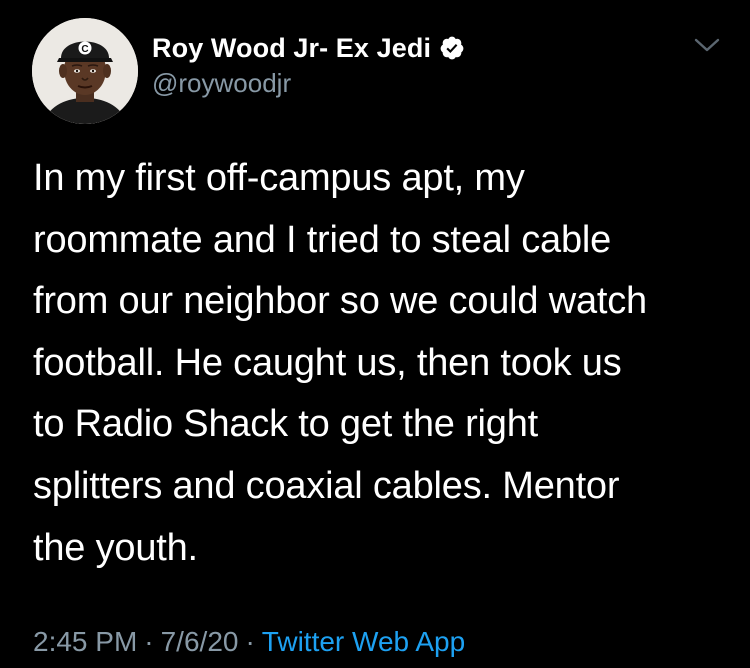 Image resolution: width=750 pixels, height=668 pixels. What do you see at coordinates (707, 45) in the screenshot?
I see `chevron-down-icon` at bounding box center [707, 45].